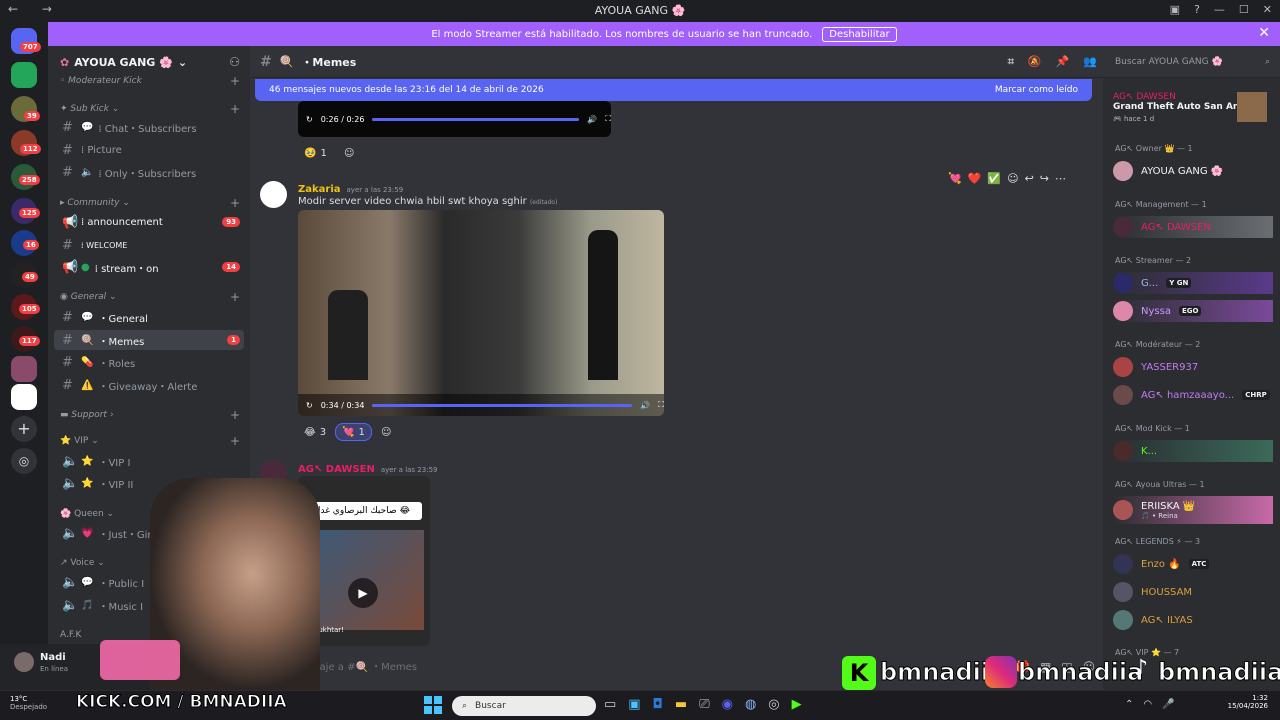 The height and width of the screenshot is (720, 1280). What do you see at coordinates (1193, 171) in the screenshot?
I see `member-item: AYOUA GANG 🌸` at bounding box center [1193, 171].